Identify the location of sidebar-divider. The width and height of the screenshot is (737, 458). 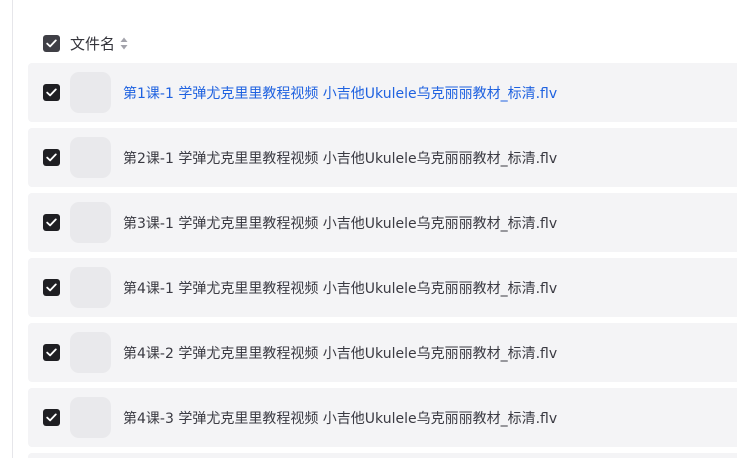
(12, 229).